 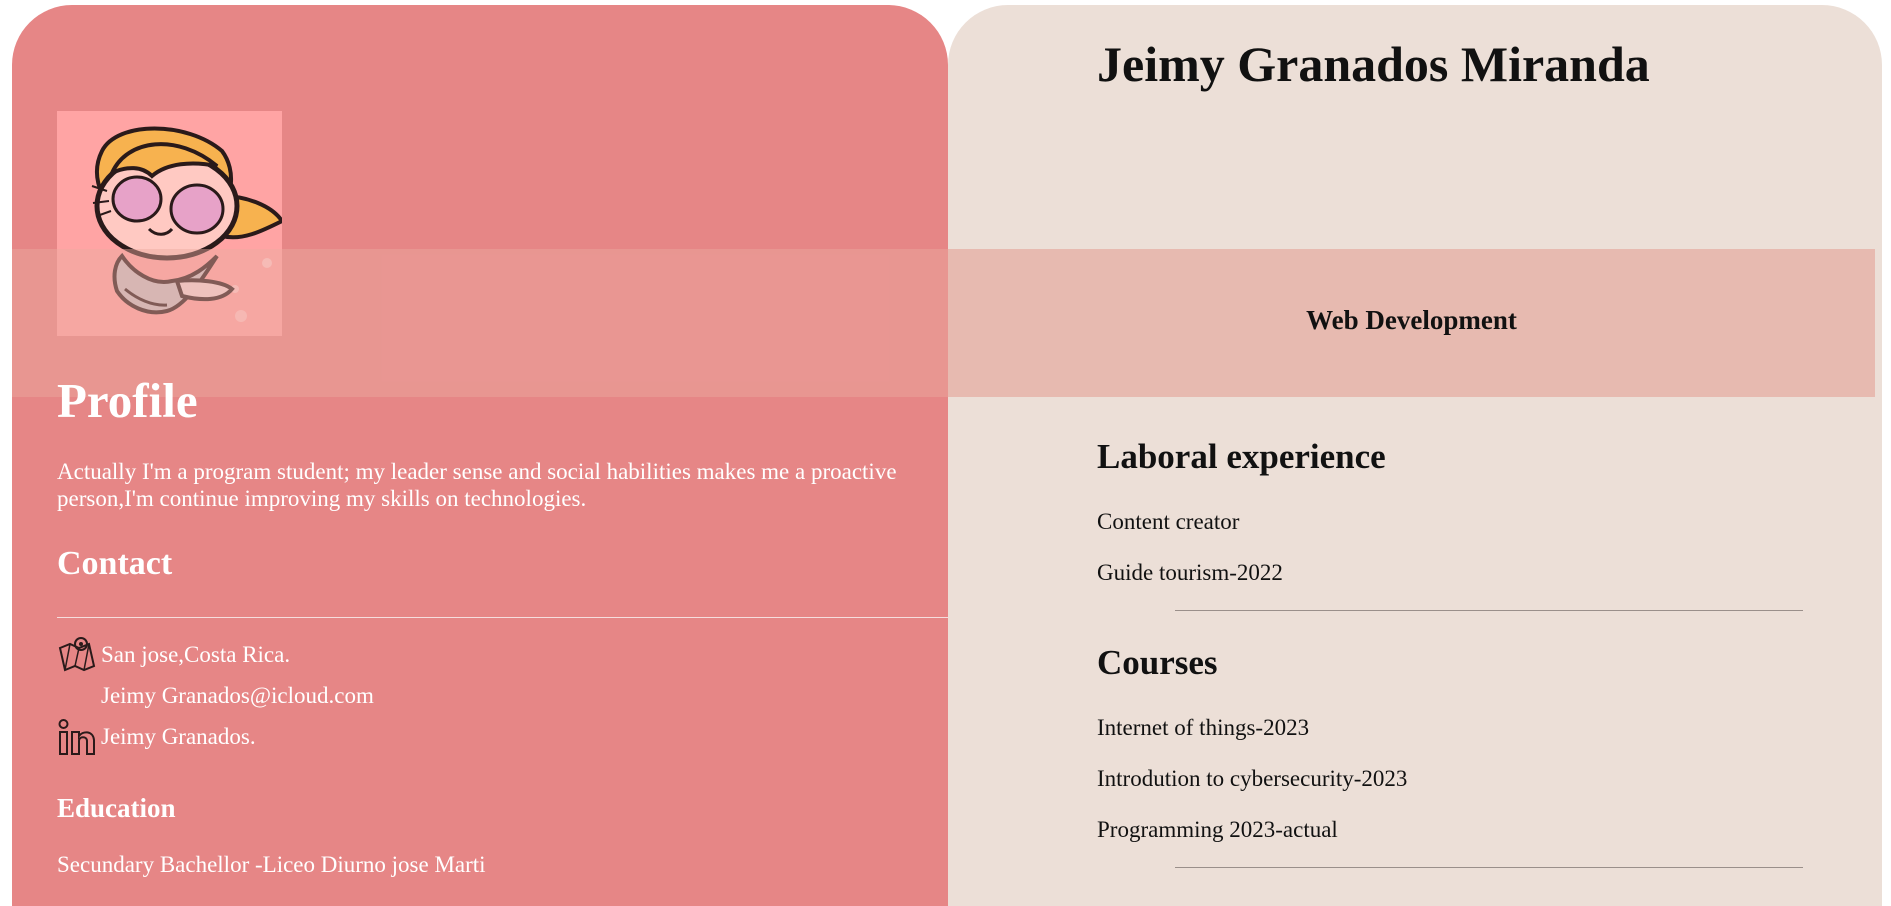 What do you see at coordinates (1489, 610) in the screenshot?
I see `experience-divider` at bounding box center [1489, 610].